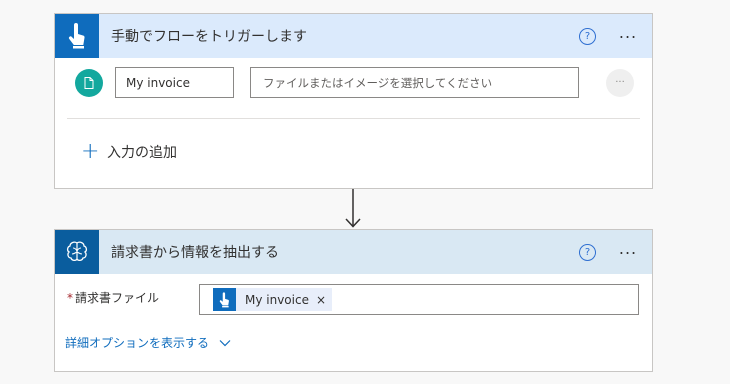 The height and width of the screenshot is (384, 730). I want to click on action-title: 請求書から情報を抽出する, so click(195, 253).